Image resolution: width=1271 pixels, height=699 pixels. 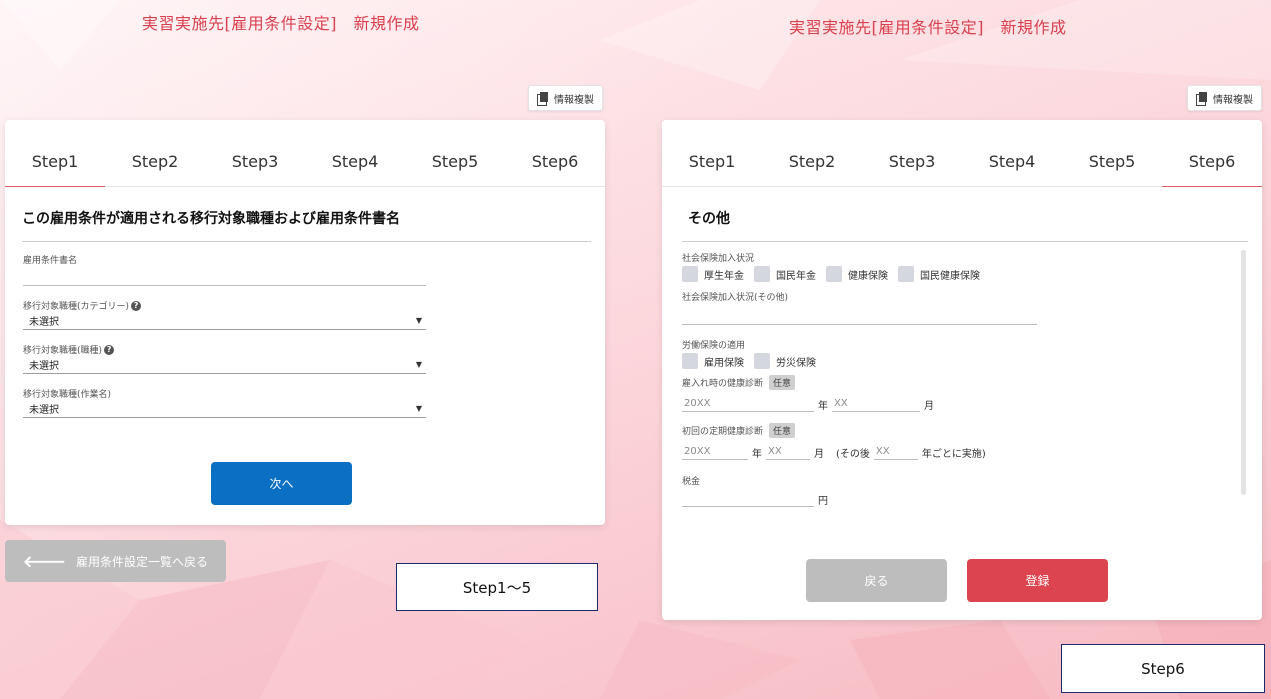 What do you see at coordinates (1243, 372) in the screenshot?
I see `scrollbar` at bounding box center [1243, 372].